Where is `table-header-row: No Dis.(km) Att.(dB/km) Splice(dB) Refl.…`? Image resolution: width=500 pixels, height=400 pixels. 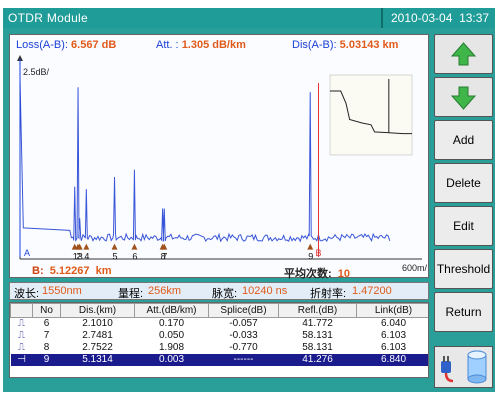
table-header-row: No Dis.(km) Att.(dB/km) Splice(dB) Refl.… is located at coordinates (219, 310).